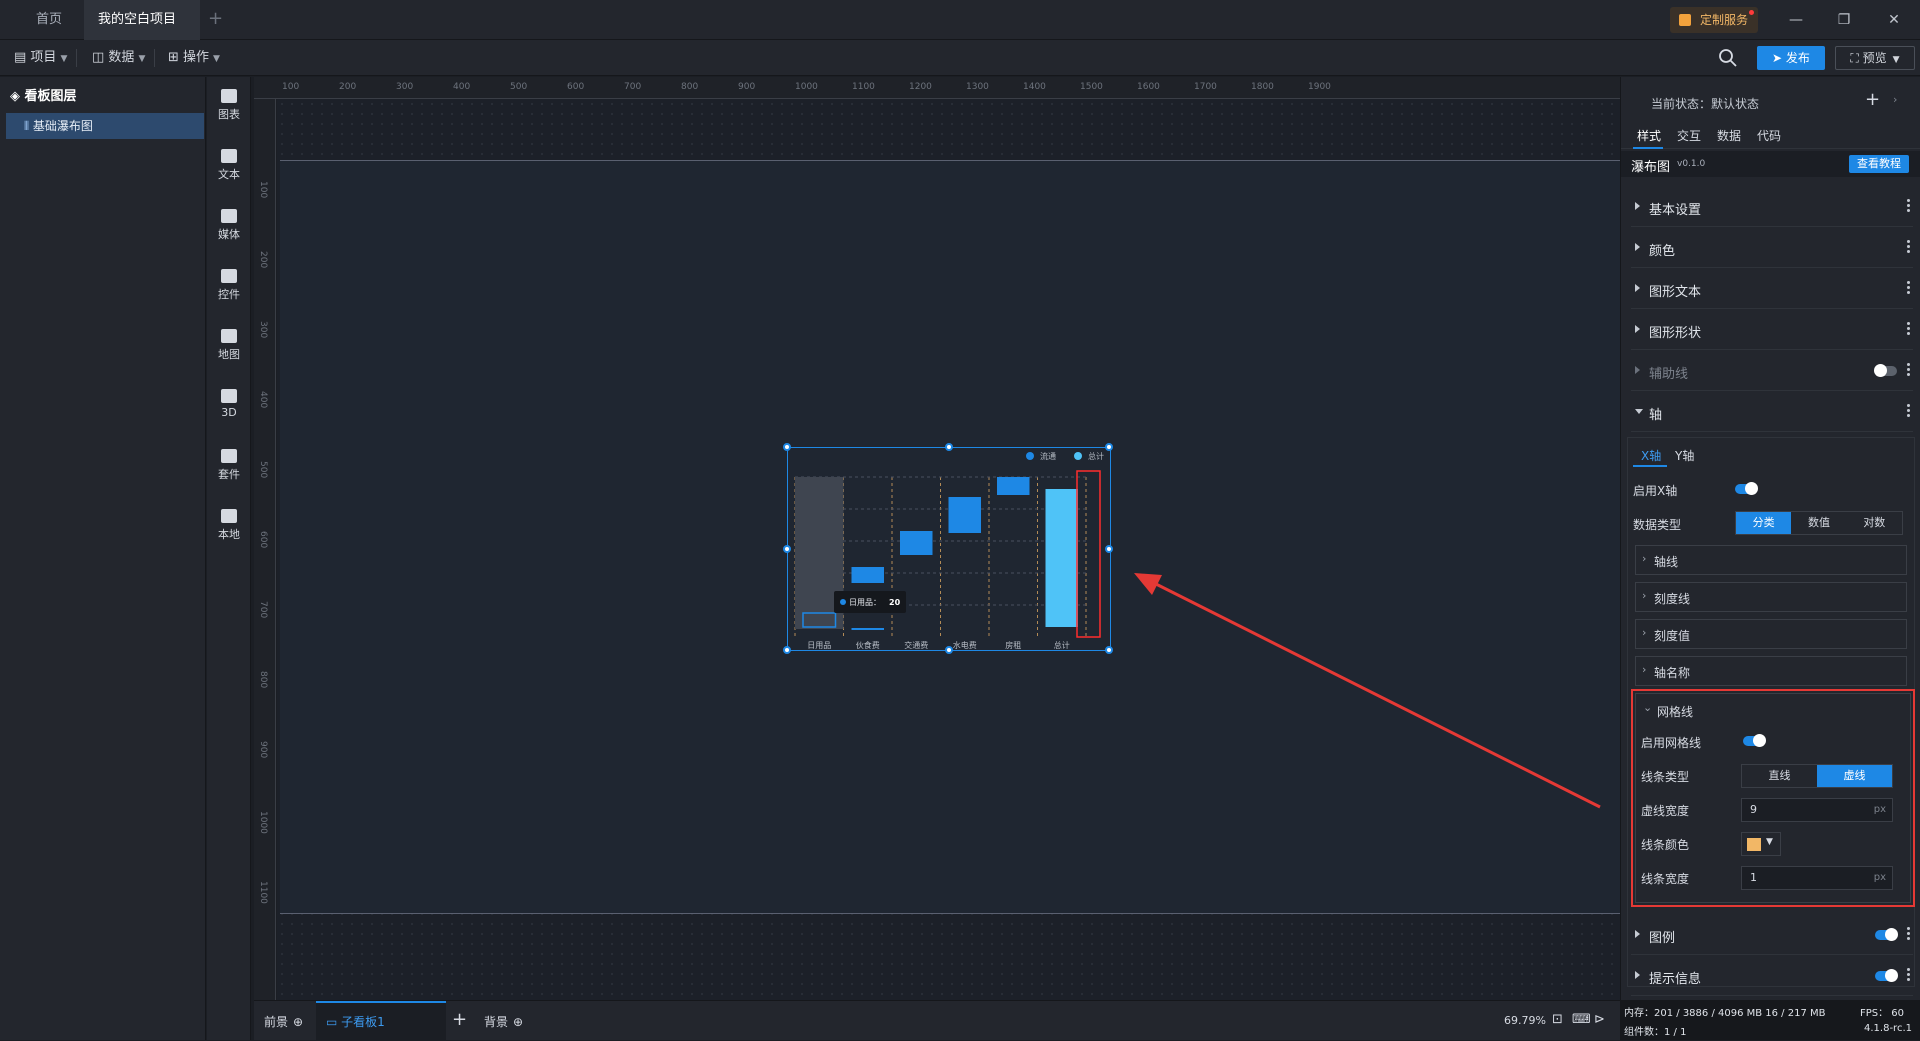 The height and width of the screenshot is (1041, 1920). Describe the element at coordinates (1779, 776) in the screenshot. I see `line-type-solid: 直线` at that location.